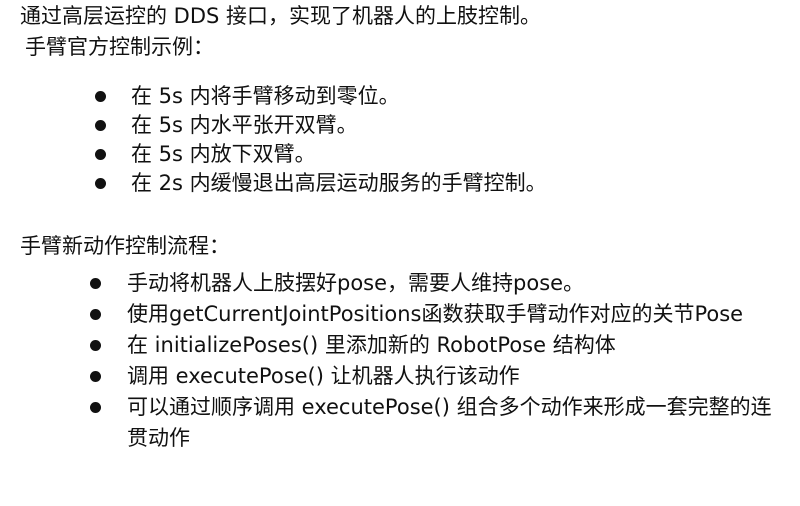  Describe the element at coordinates (119, 47) in the screenshot. I see `example-heading: 手臂官方控制示例：` at that location.